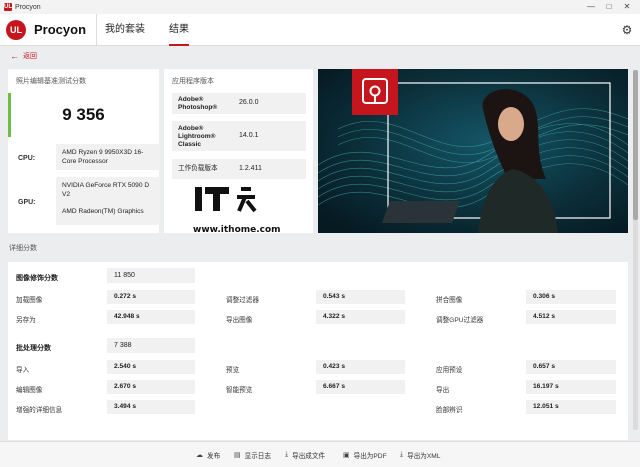 The height and width of the screenshot is (467, 640). I want to click on export-file-button: ⤓ 导出成文件, so click(305, 455).